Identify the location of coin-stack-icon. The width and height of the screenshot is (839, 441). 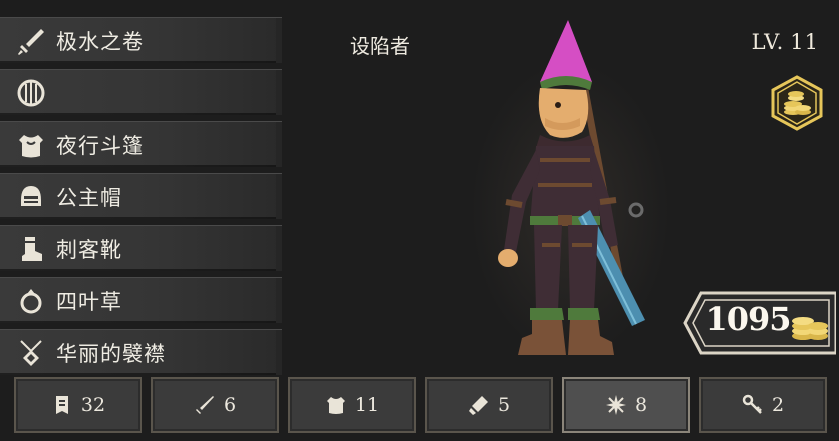
(810, 323).